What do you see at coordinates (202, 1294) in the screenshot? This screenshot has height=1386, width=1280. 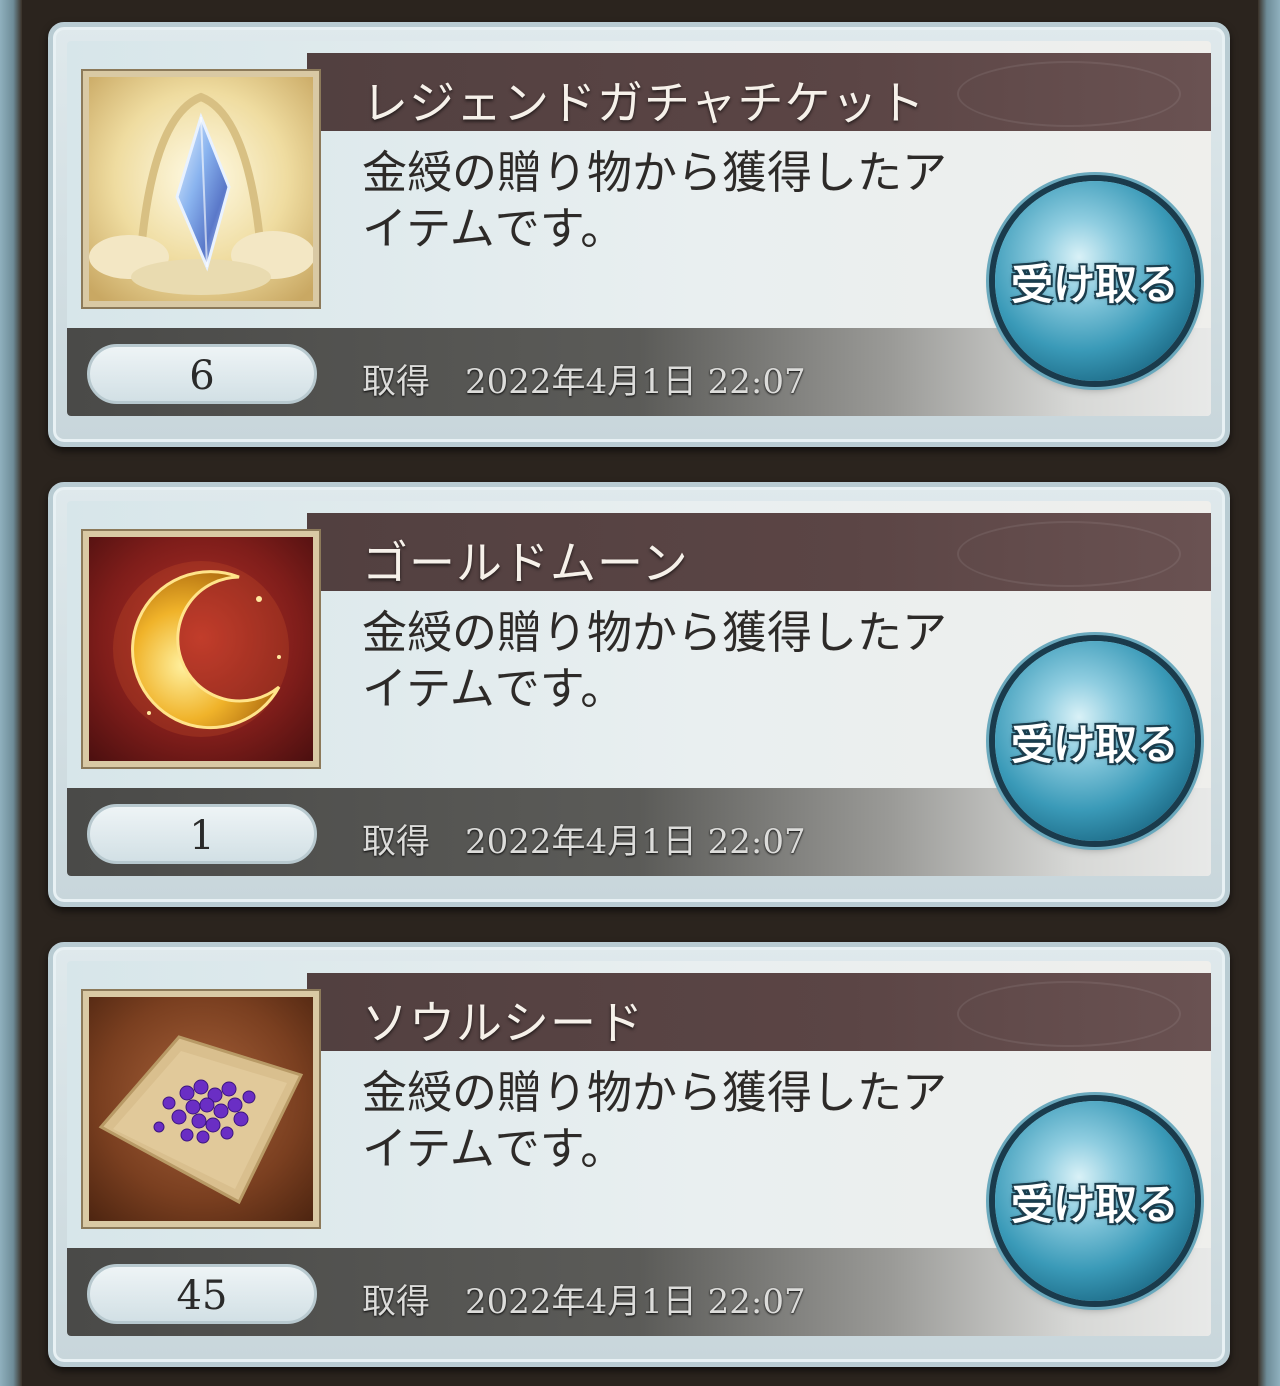 I see `item-count: 45` at bounding box center [202, 1294].